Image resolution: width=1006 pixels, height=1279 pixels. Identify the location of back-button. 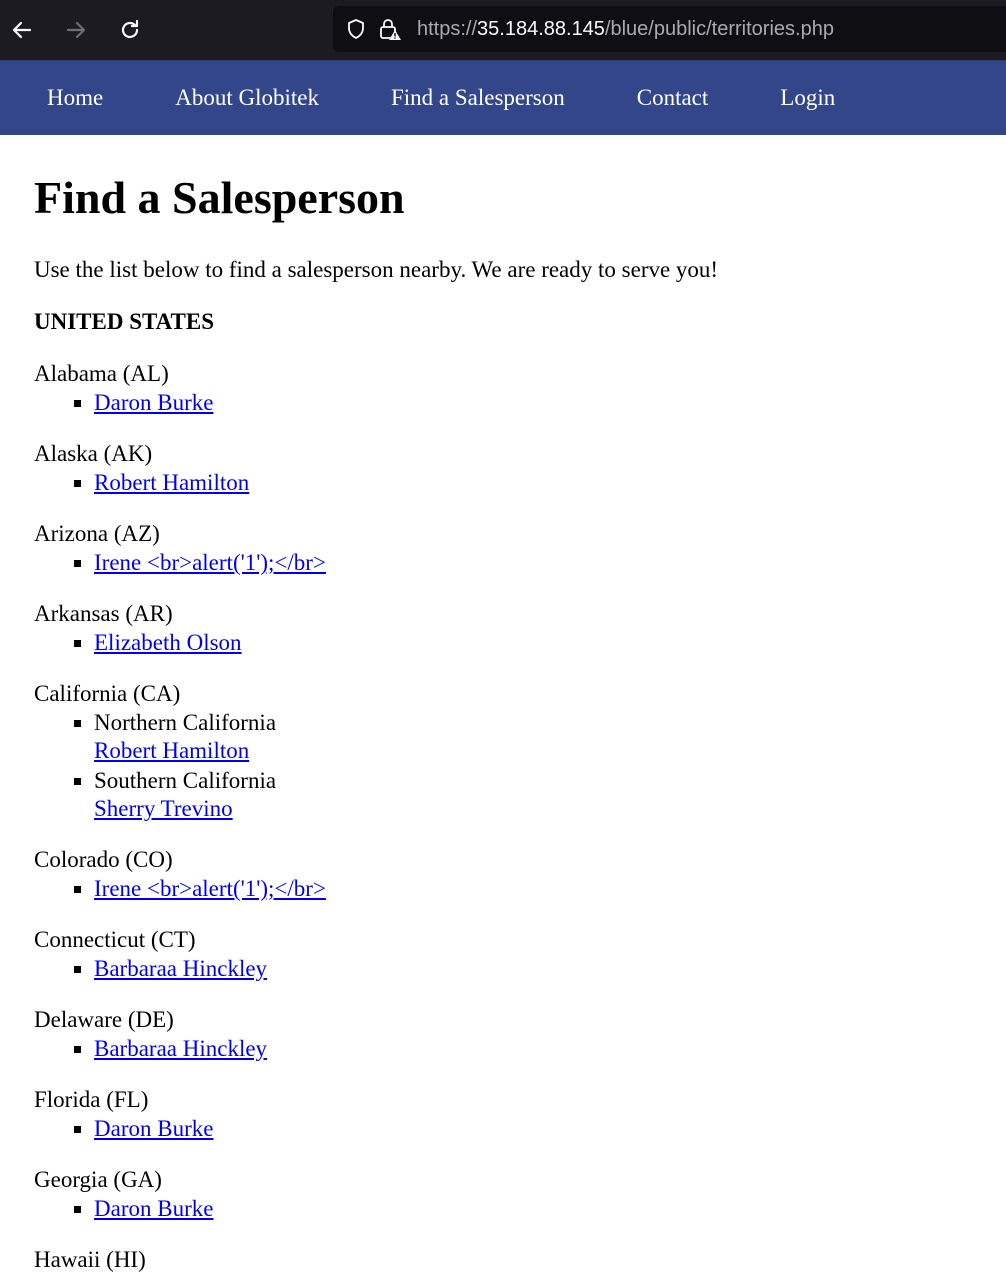
(22, 30).